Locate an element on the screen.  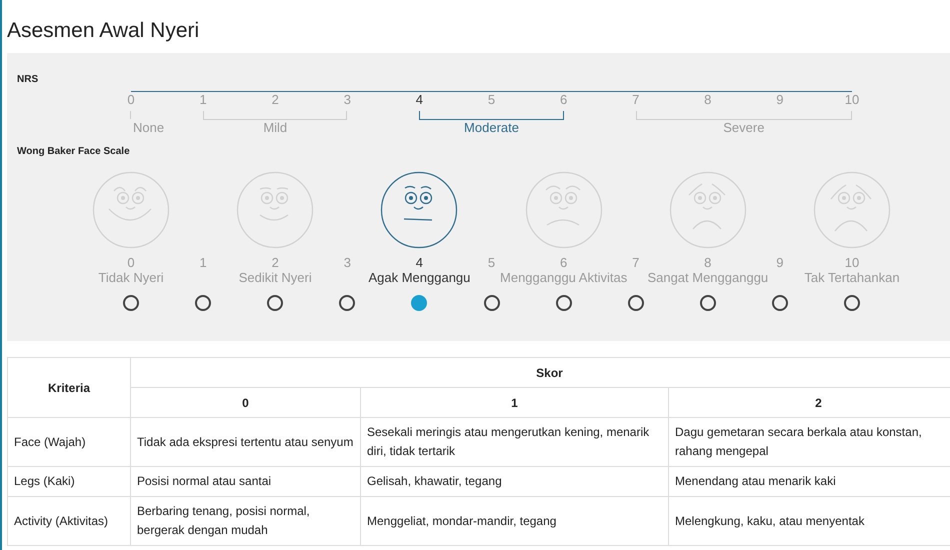
table-cell: Activity (Aktivitas) is located at coordinates (69, 521).